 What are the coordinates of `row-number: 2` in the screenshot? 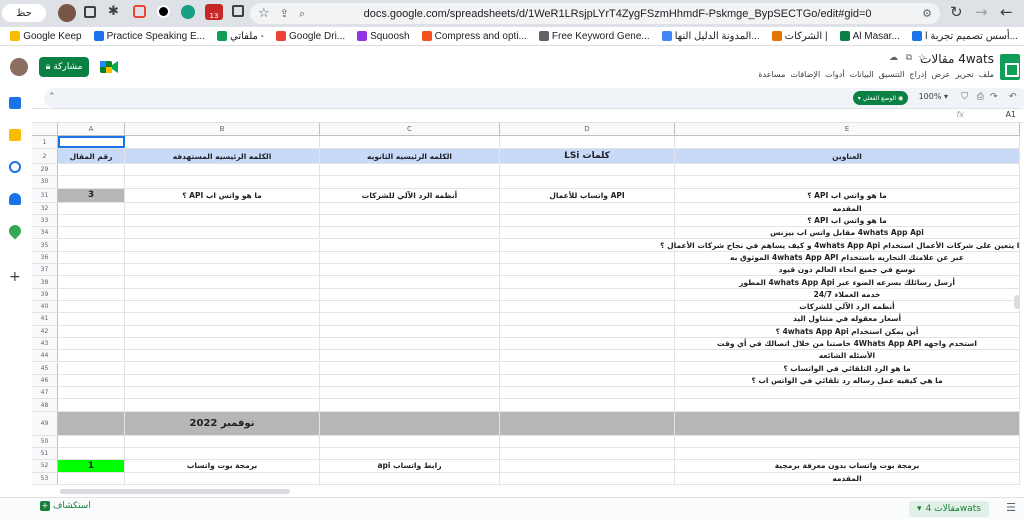 It's located at (45, 156).